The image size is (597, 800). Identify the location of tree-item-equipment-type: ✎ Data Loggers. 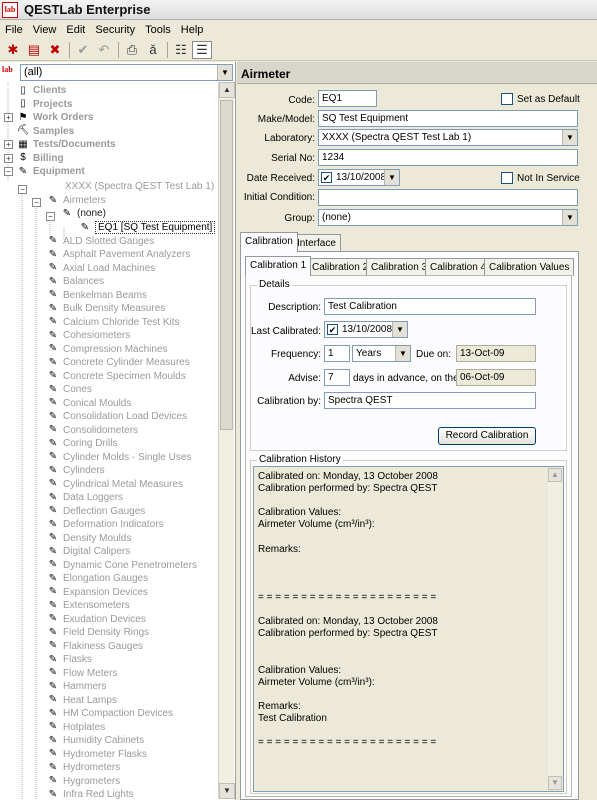
(84, 497).